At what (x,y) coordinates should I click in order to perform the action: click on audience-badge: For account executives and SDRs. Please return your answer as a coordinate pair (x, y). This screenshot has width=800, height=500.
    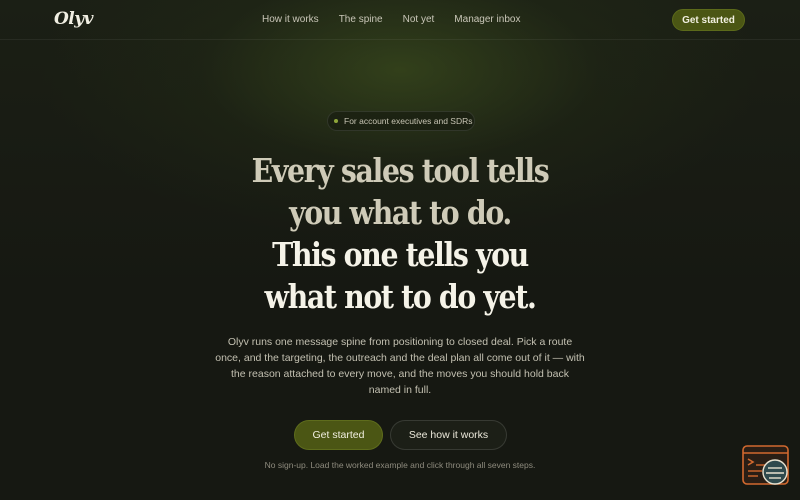
    Looking at the image, I should click on (401, 121).